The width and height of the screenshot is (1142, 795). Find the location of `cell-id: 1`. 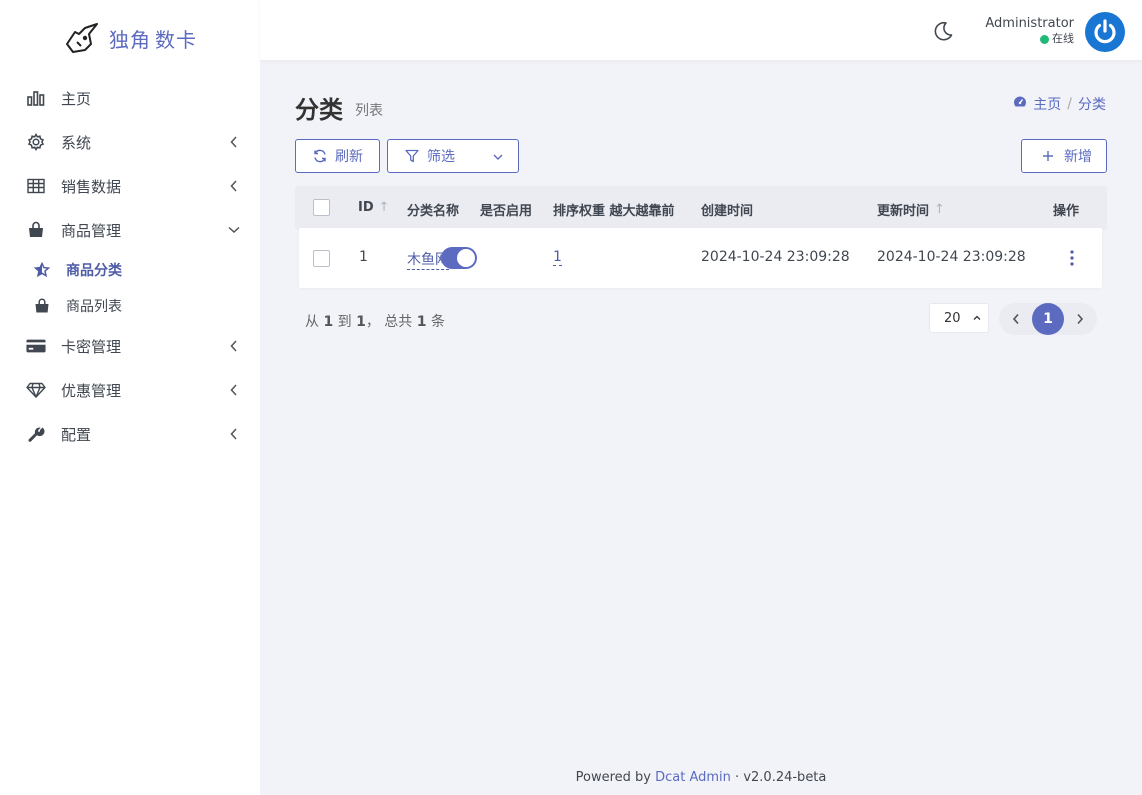

cell-id: 1 is located at coordinates (363, 257).